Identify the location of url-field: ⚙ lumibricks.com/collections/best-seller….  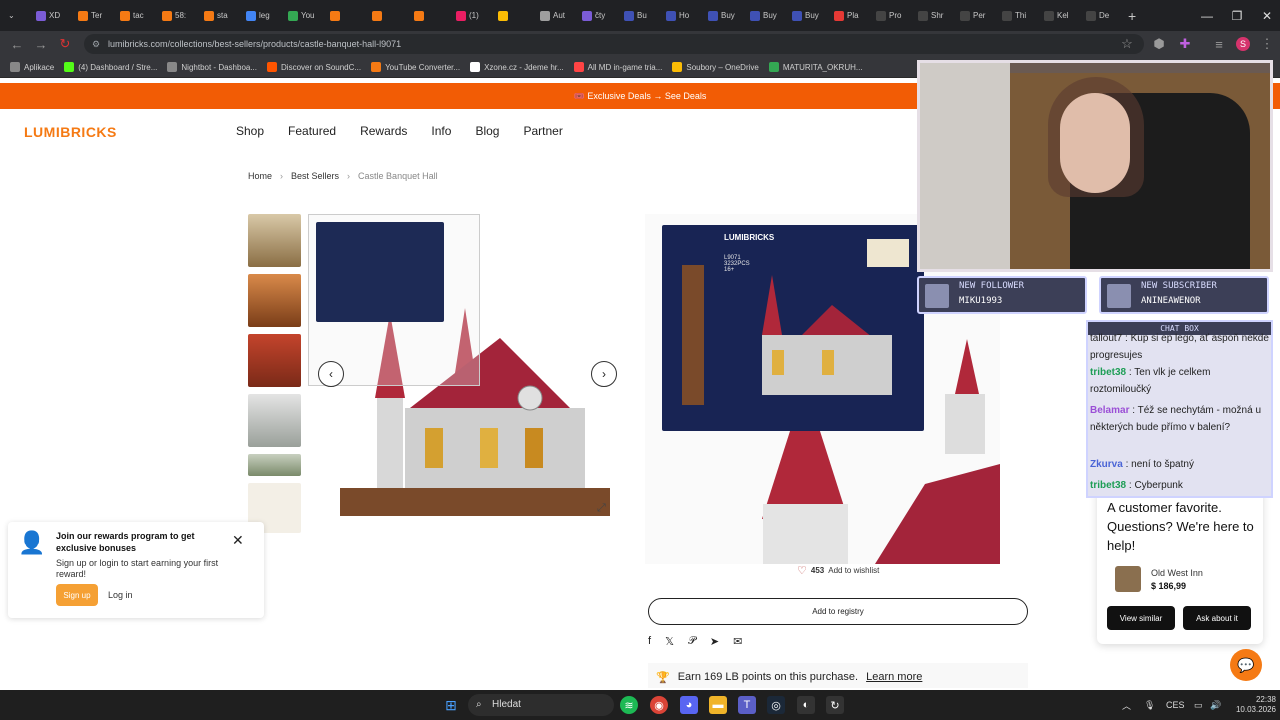
(614, 44).